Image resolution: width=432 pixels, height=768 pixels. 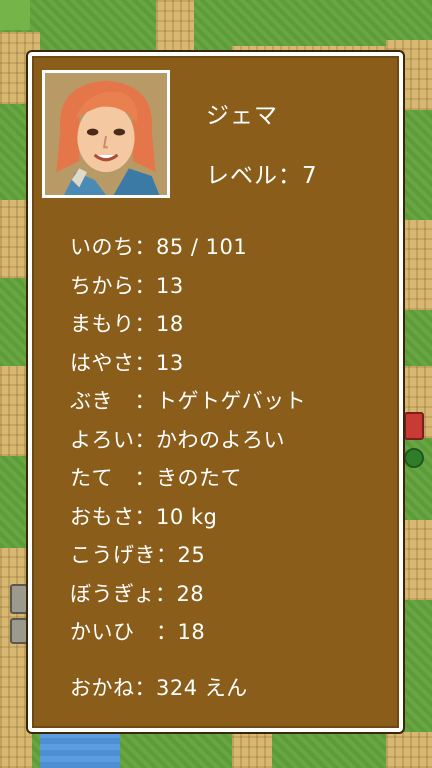 I want to click on stat-strength: ちから：13, so click(x=127, y=285).